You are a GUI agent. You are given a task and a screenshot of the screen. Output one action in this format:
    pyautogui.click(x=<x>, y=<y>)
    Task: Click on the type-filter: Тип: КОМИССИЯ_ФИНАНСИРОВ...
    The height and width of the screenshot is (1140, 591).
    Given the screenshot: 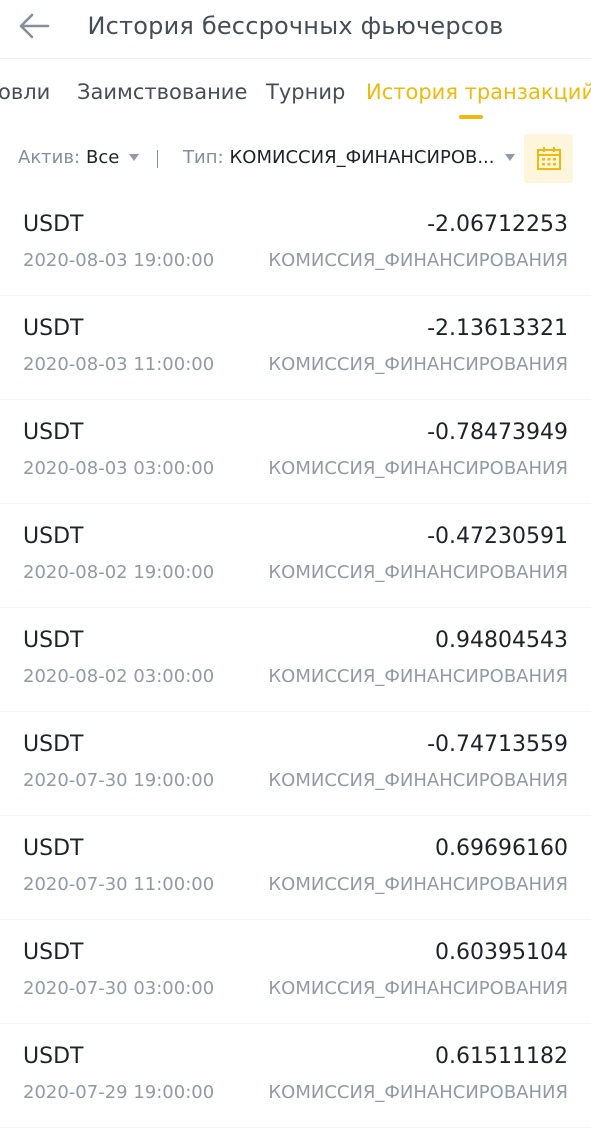 What is the action you would take?
    pyautogui.click(x=349, y=157)
    